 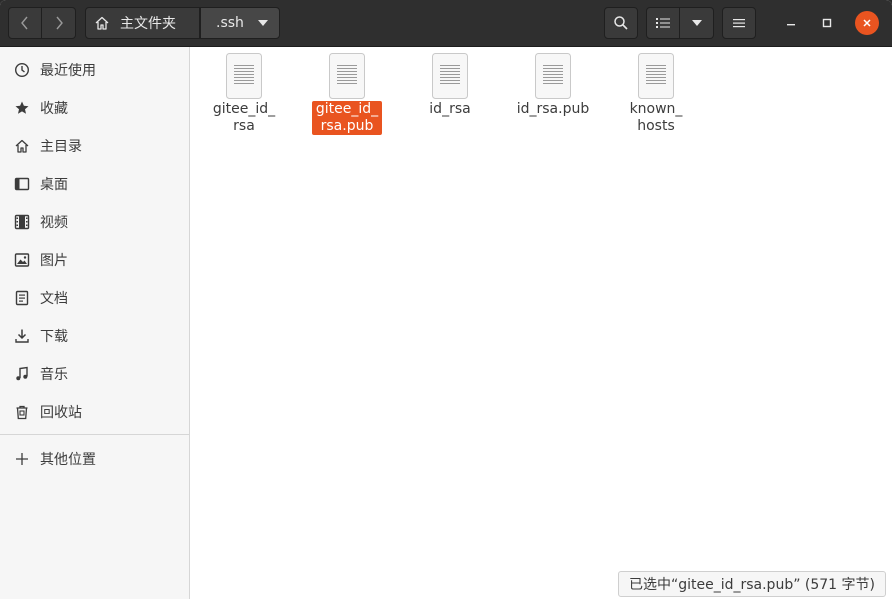 What do you see at coordinates (22, 459) in the screenshot?
I see `plus-icon` at bounding box center [22, 459].